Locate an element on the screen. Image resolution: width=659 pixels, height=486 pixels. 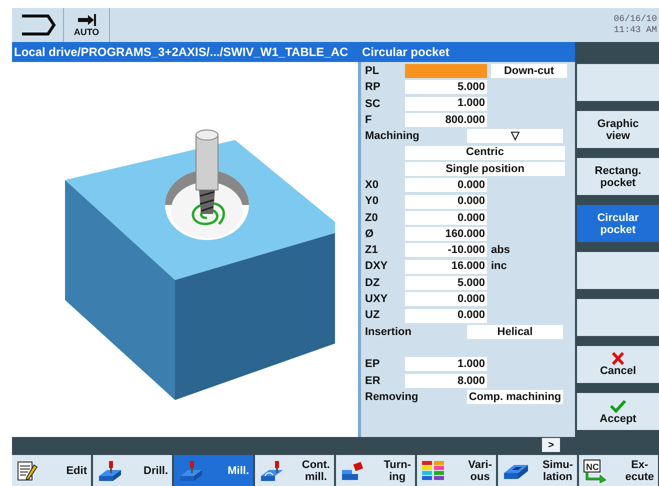
param-label: PL is located at coordinates (372, 71).